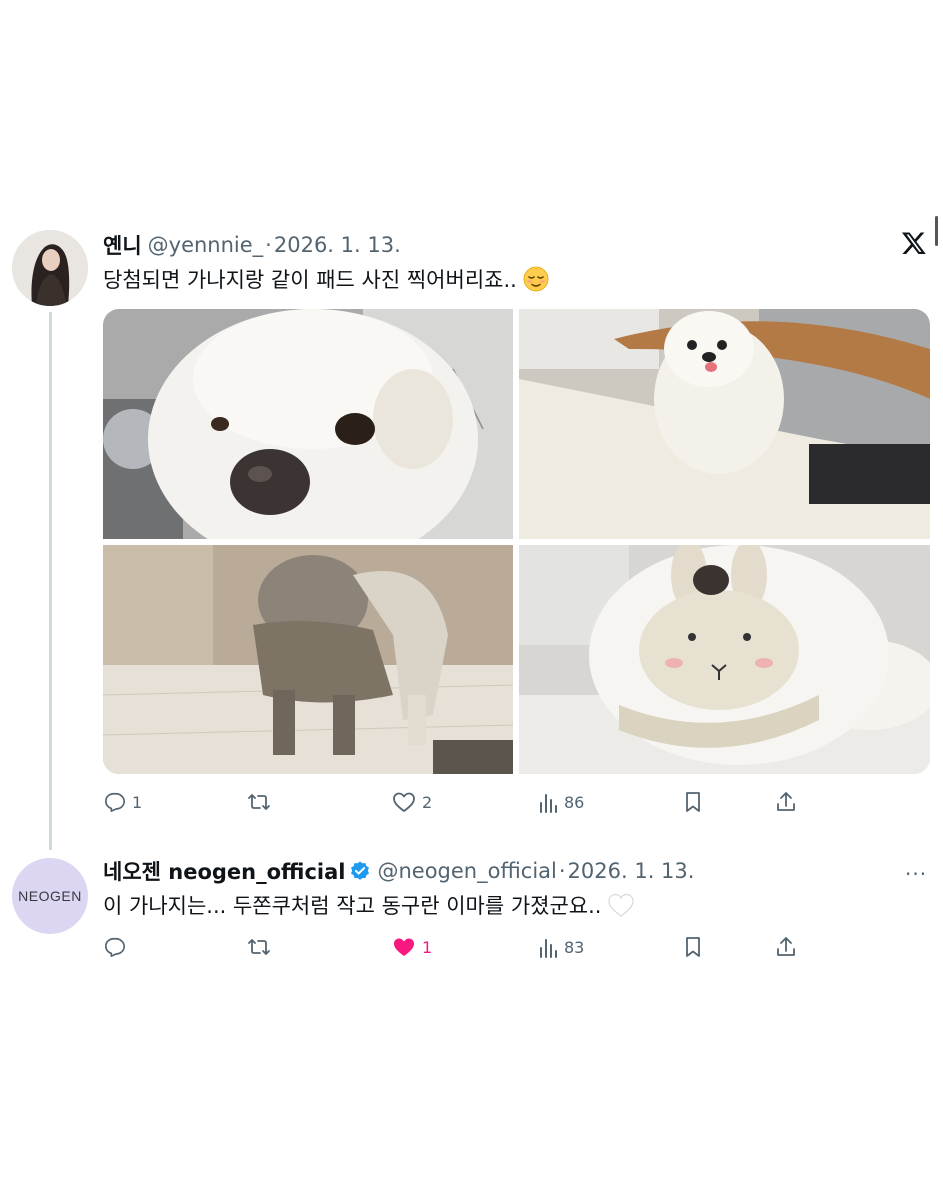  Describe the element at coordinates (724, 424) in the screenshot. I see `photo-dog-at-table` at that location.